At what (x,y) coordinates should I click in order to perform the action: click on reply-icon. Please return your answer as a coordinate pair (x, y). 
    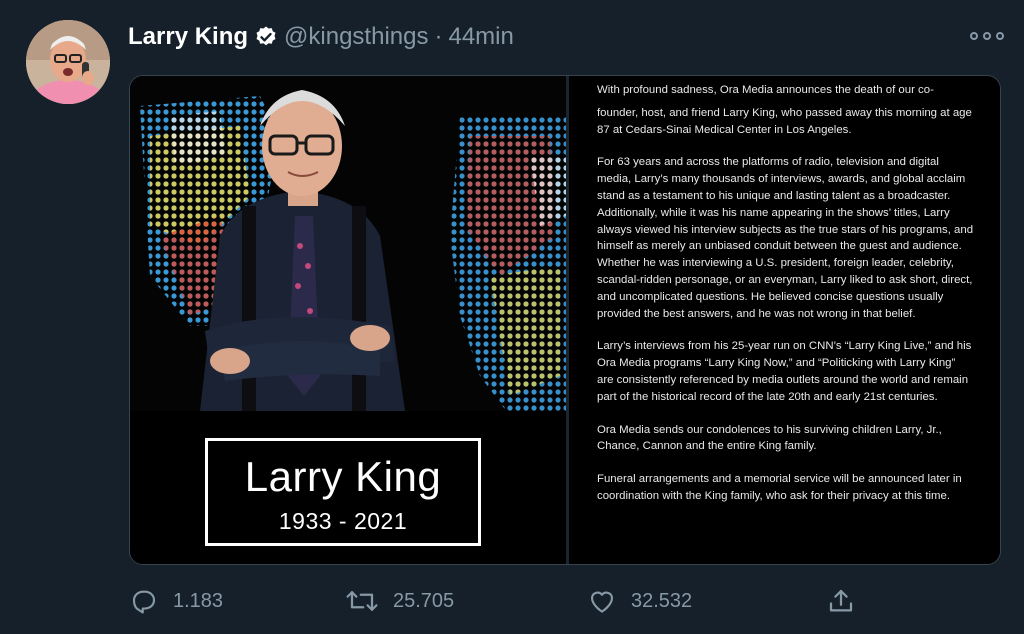
    Looking at the image, I should click on (144, 602).